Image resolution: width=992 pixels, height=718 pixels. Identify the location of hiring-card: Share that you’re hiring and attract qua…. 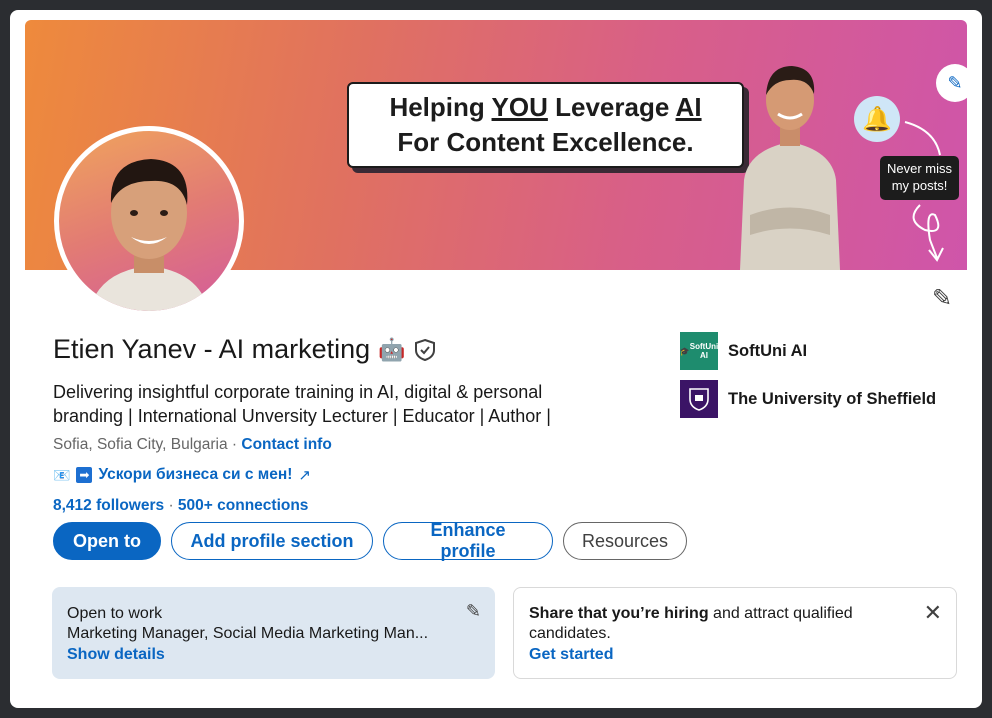
(735, 633).